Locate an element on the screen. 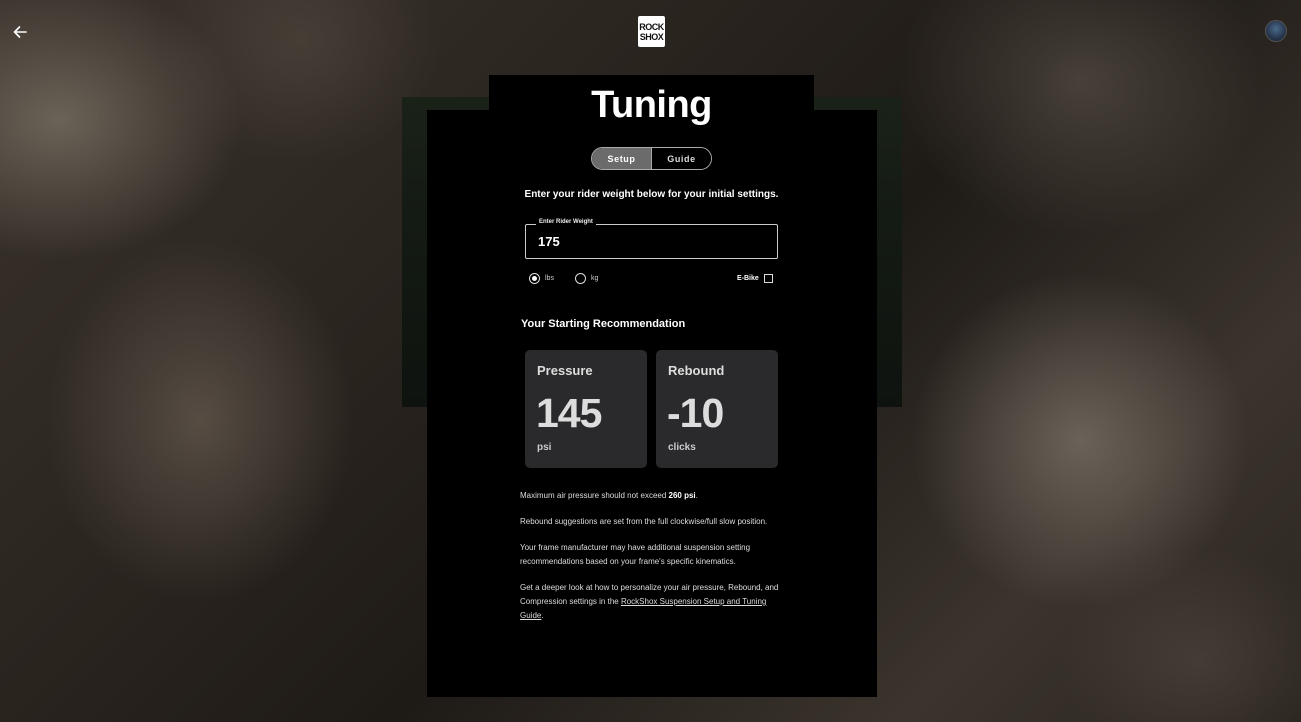 The width and height of the screenshot is (1301, 722). rockshox-logo: ROCK SHOX is located at coordinates (651, 31).